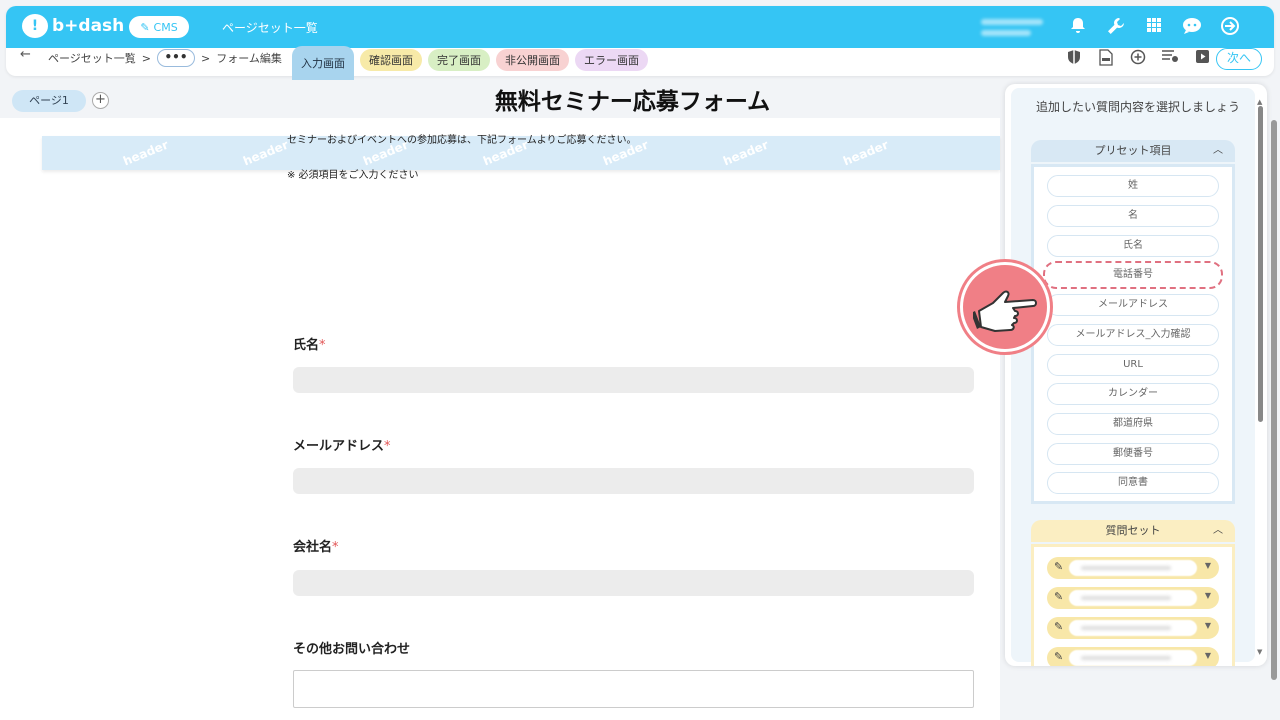 The height and width of the screenshot is (720, 1280). I want to click on breadcrumb: ページセット一覧 > ••• > フォーム編集, so click(165, 58).